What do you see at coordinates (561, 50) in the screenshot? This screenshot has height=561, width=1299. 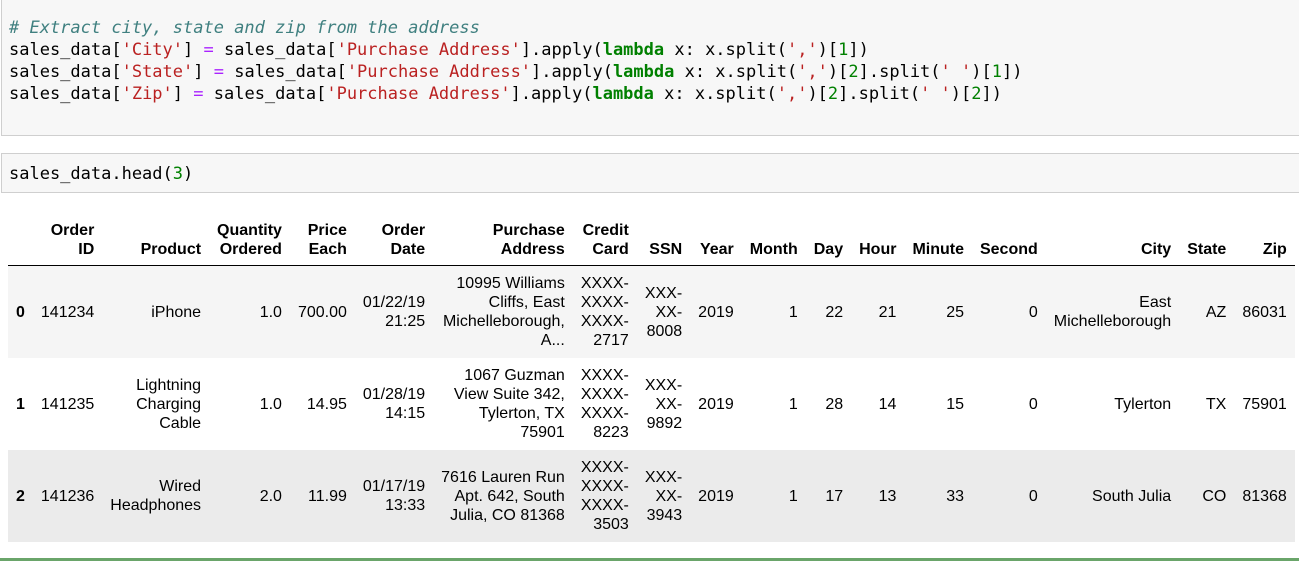 I see `code-token: ].apply(` at bounding box center [561, 50].